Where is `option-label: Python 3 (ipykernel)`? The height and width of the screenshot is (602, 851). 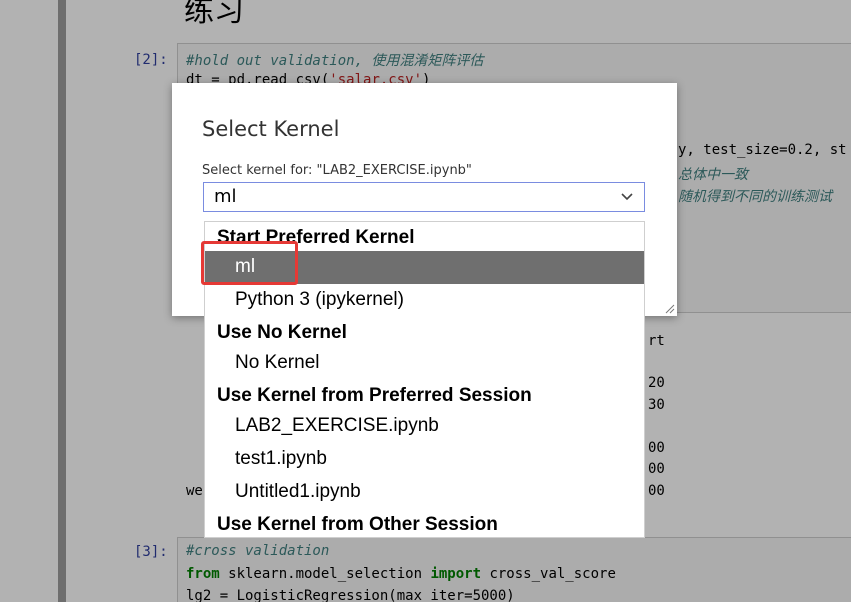
option-label: Python 3 (ipykernel) is located at coordinates (319, 299).